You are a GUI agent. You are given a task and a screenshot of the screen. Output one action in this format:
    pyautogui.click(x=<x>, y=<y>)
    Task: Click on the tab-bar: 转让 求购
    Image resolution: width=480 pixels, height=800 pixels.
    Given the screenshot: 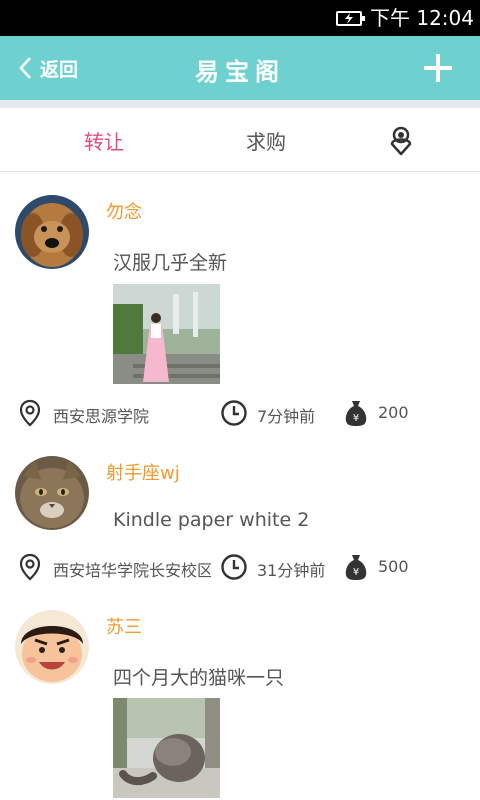 What is the action you would take?
    pyautogui.click(x=240, y=140)
    